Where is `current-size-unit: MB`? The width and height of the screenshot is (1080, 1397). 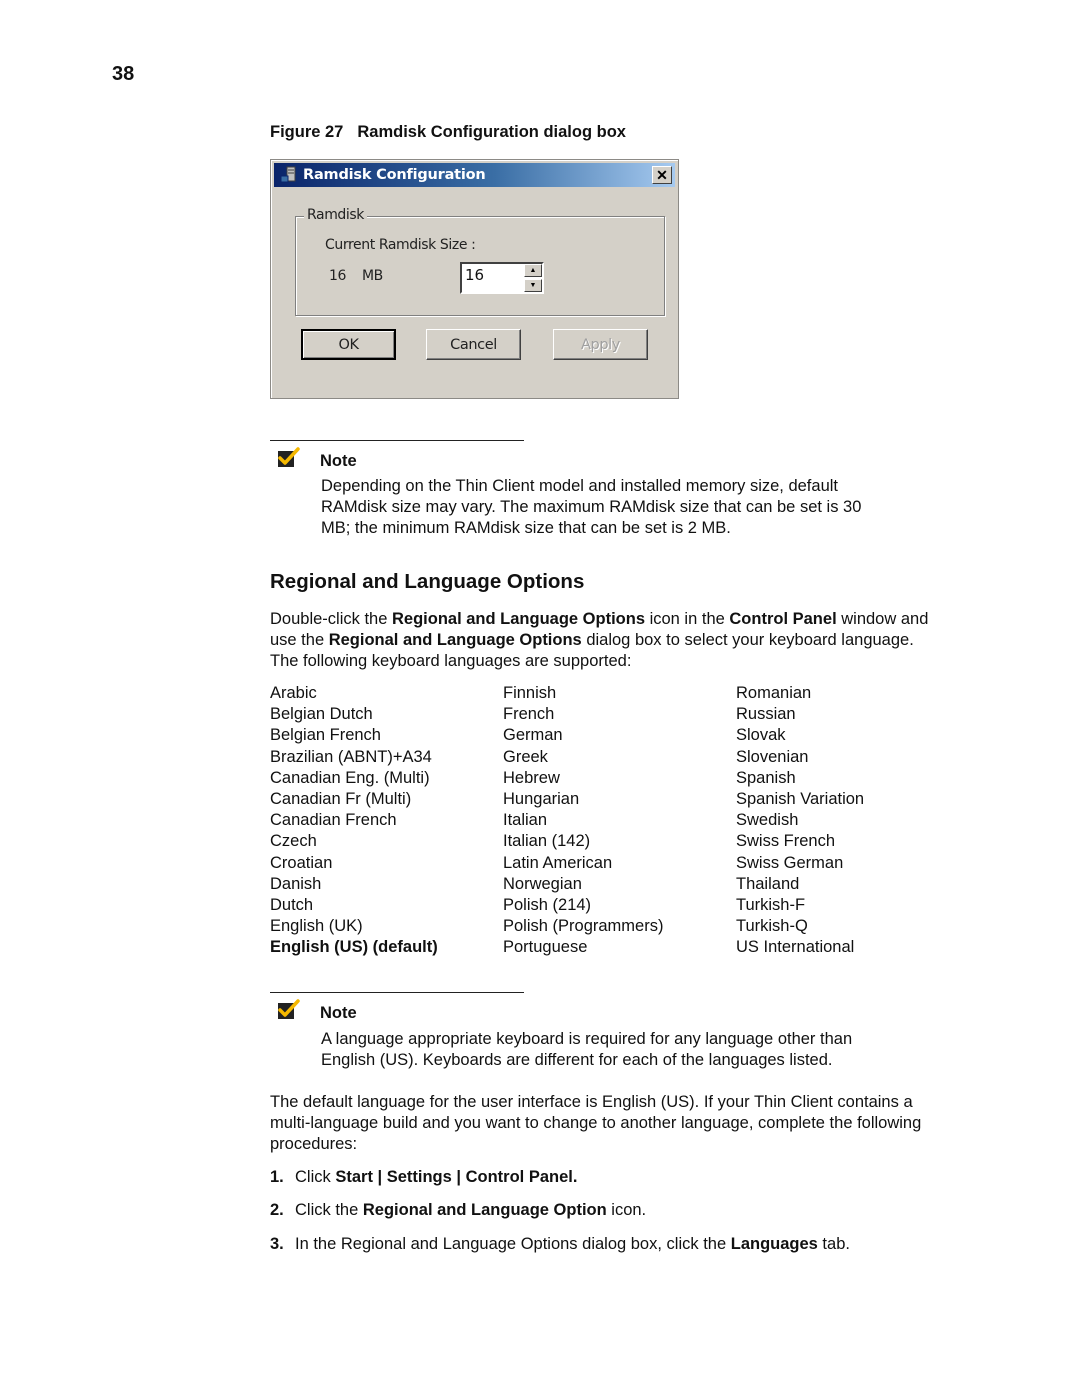
current-size-unit: MB is located at coordinates (372, 276).